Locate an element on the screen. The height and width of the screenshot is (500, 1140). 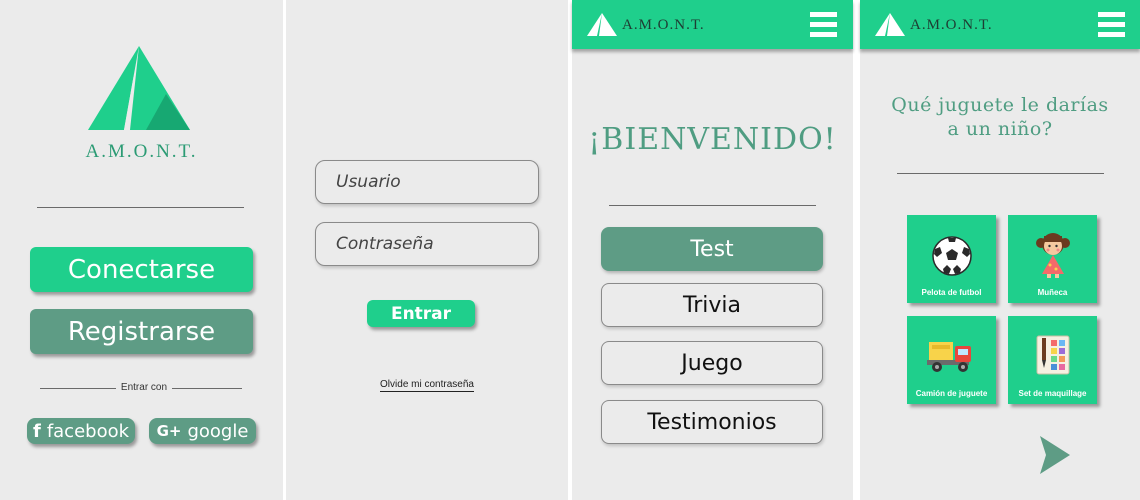
question-line-1: Qué juguete le darías is located at coordinates (1000, 105).